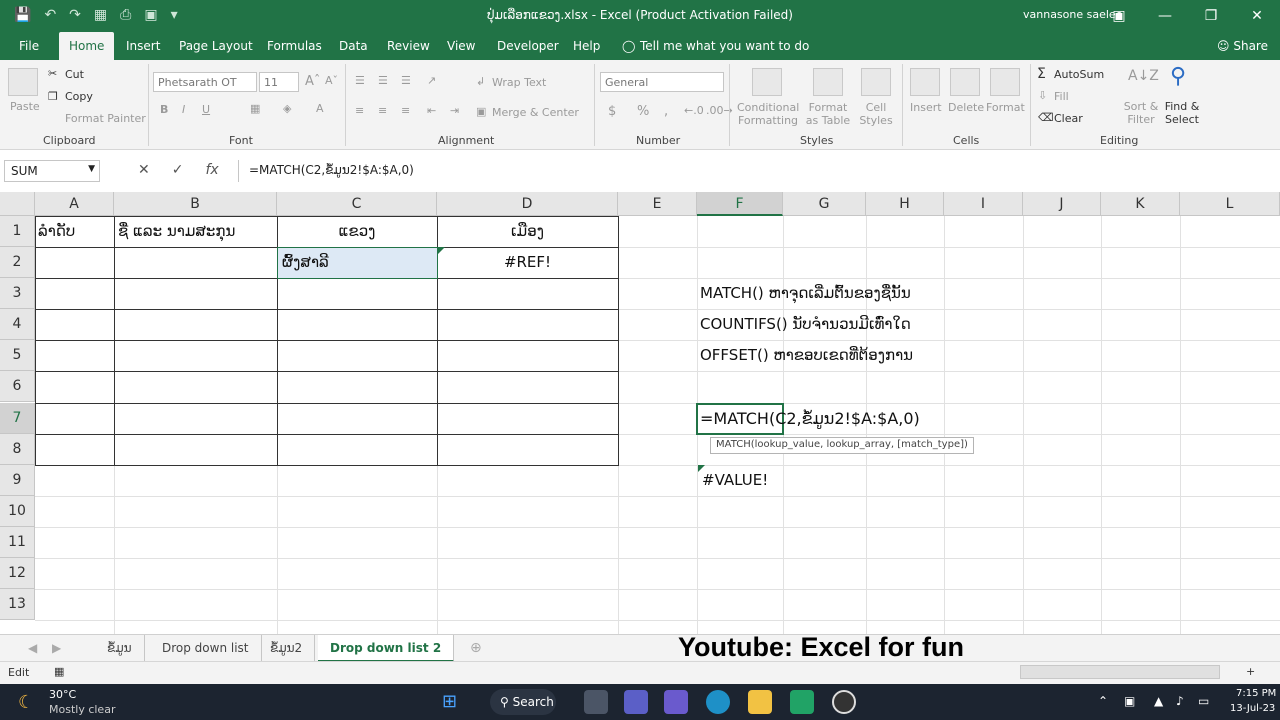 This screenshot has width=1280, height=720. I want to click on format-as-table-button: Format as Table, so click(828, 114).